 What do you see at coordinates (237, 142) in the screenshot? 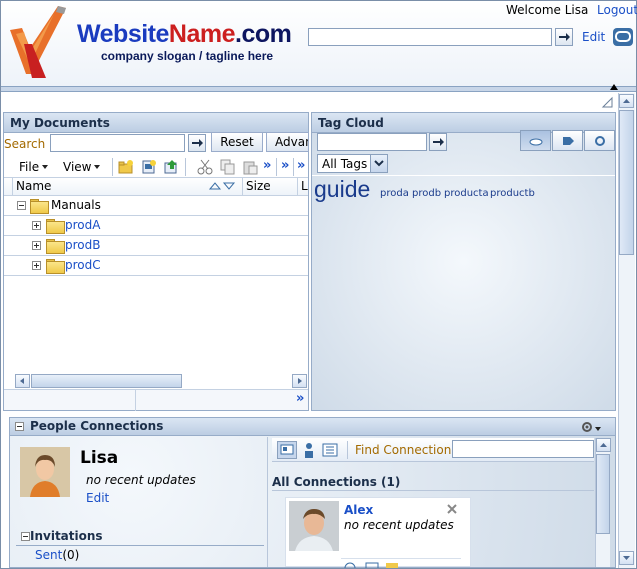
I see `reset-button: Reset` at bounding box center [237, 142].